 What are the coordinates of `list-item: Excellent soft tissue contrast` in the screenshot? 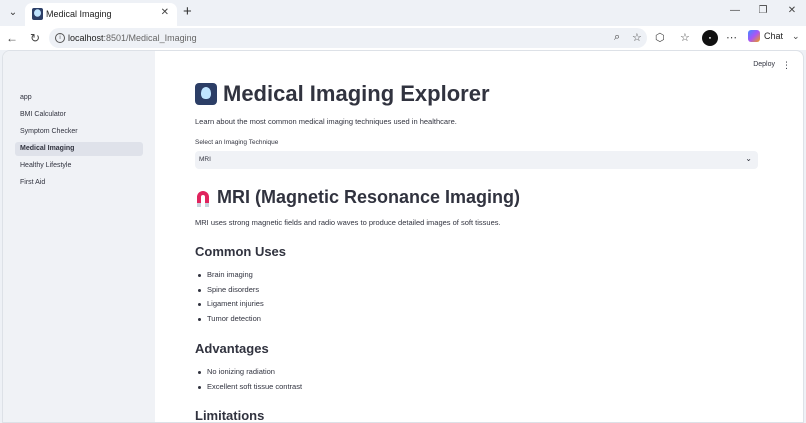 It's located at (248, 387).